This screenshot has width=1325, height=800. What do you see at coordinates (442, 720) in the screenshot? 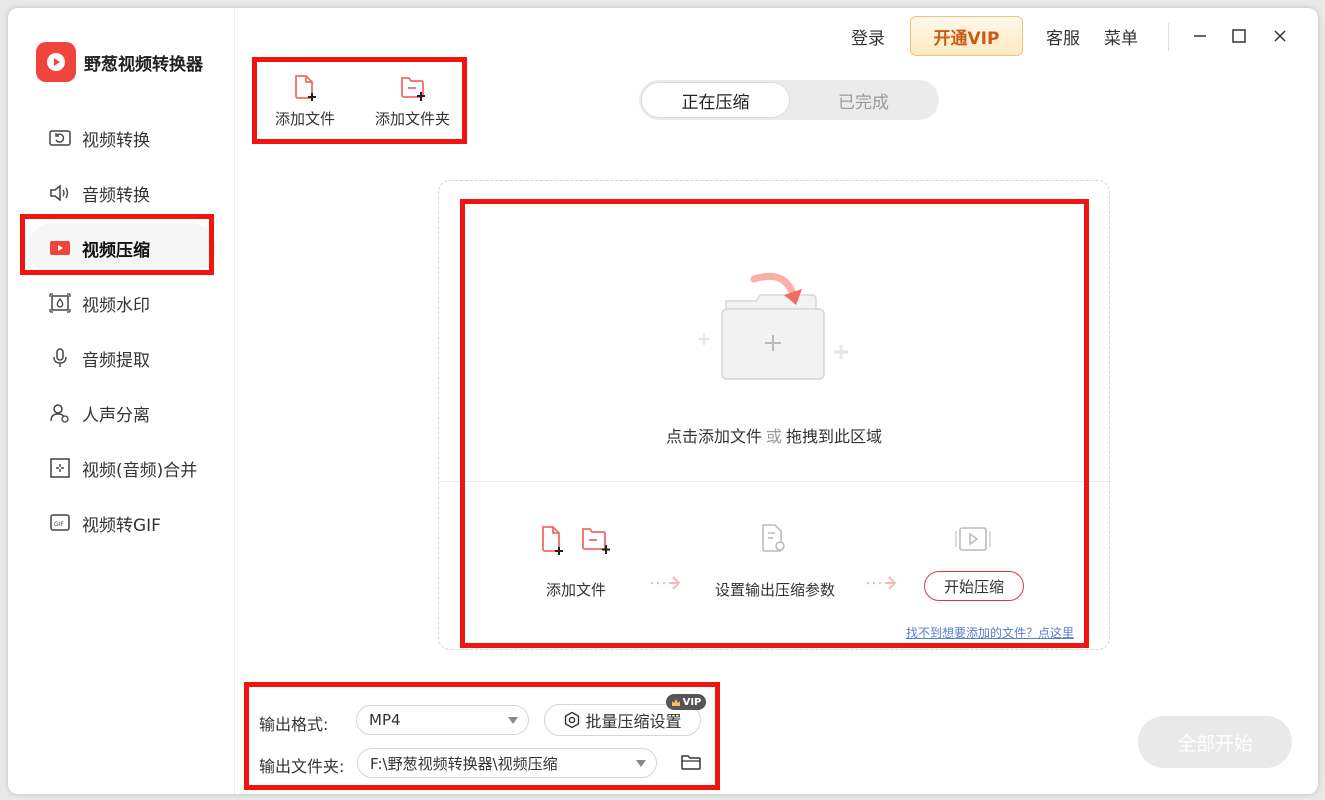
I see `output-format-select: MP4` at bounding box center [442, 720].